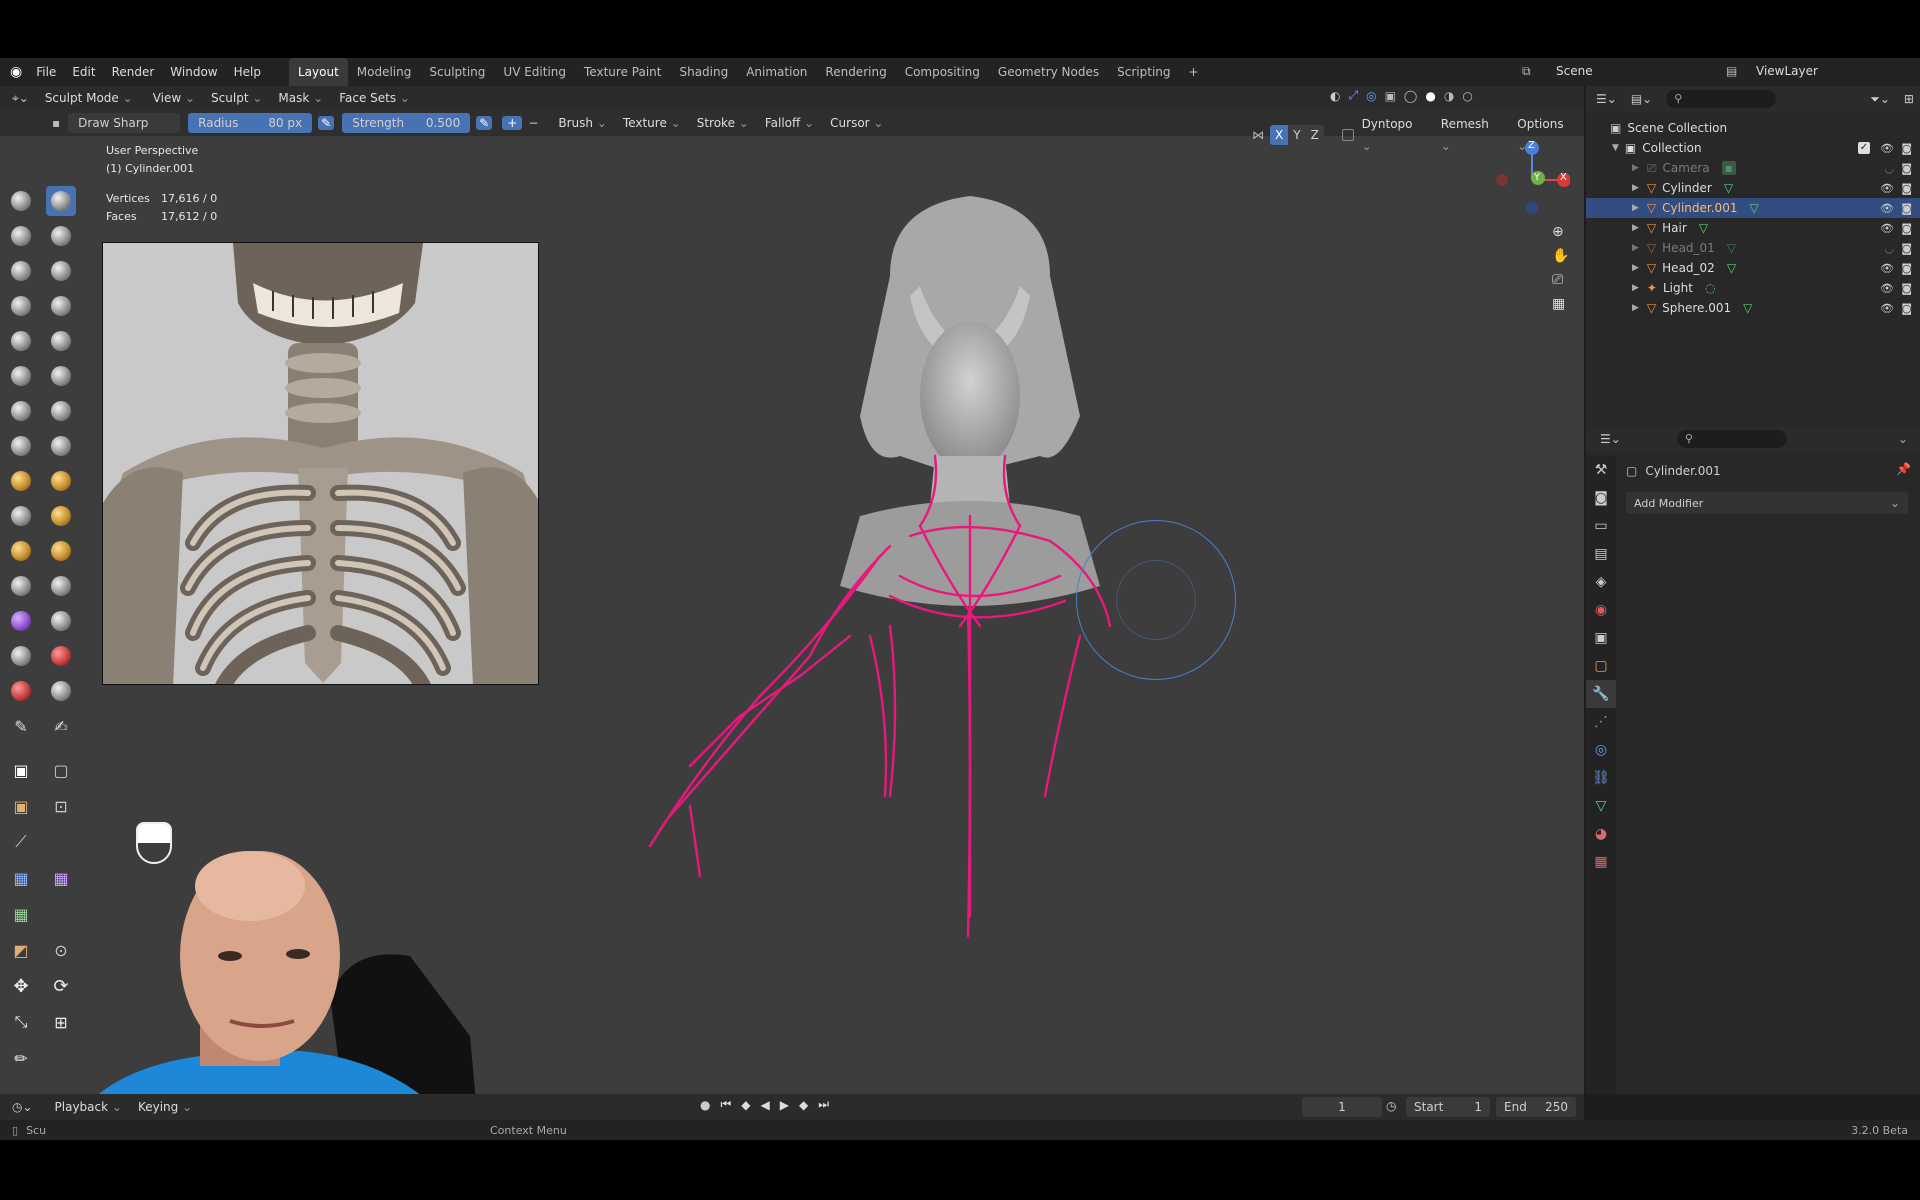 This screenshot has width=1920, height=1200. I want to click on grab-brush-tool, so click(61, 446).